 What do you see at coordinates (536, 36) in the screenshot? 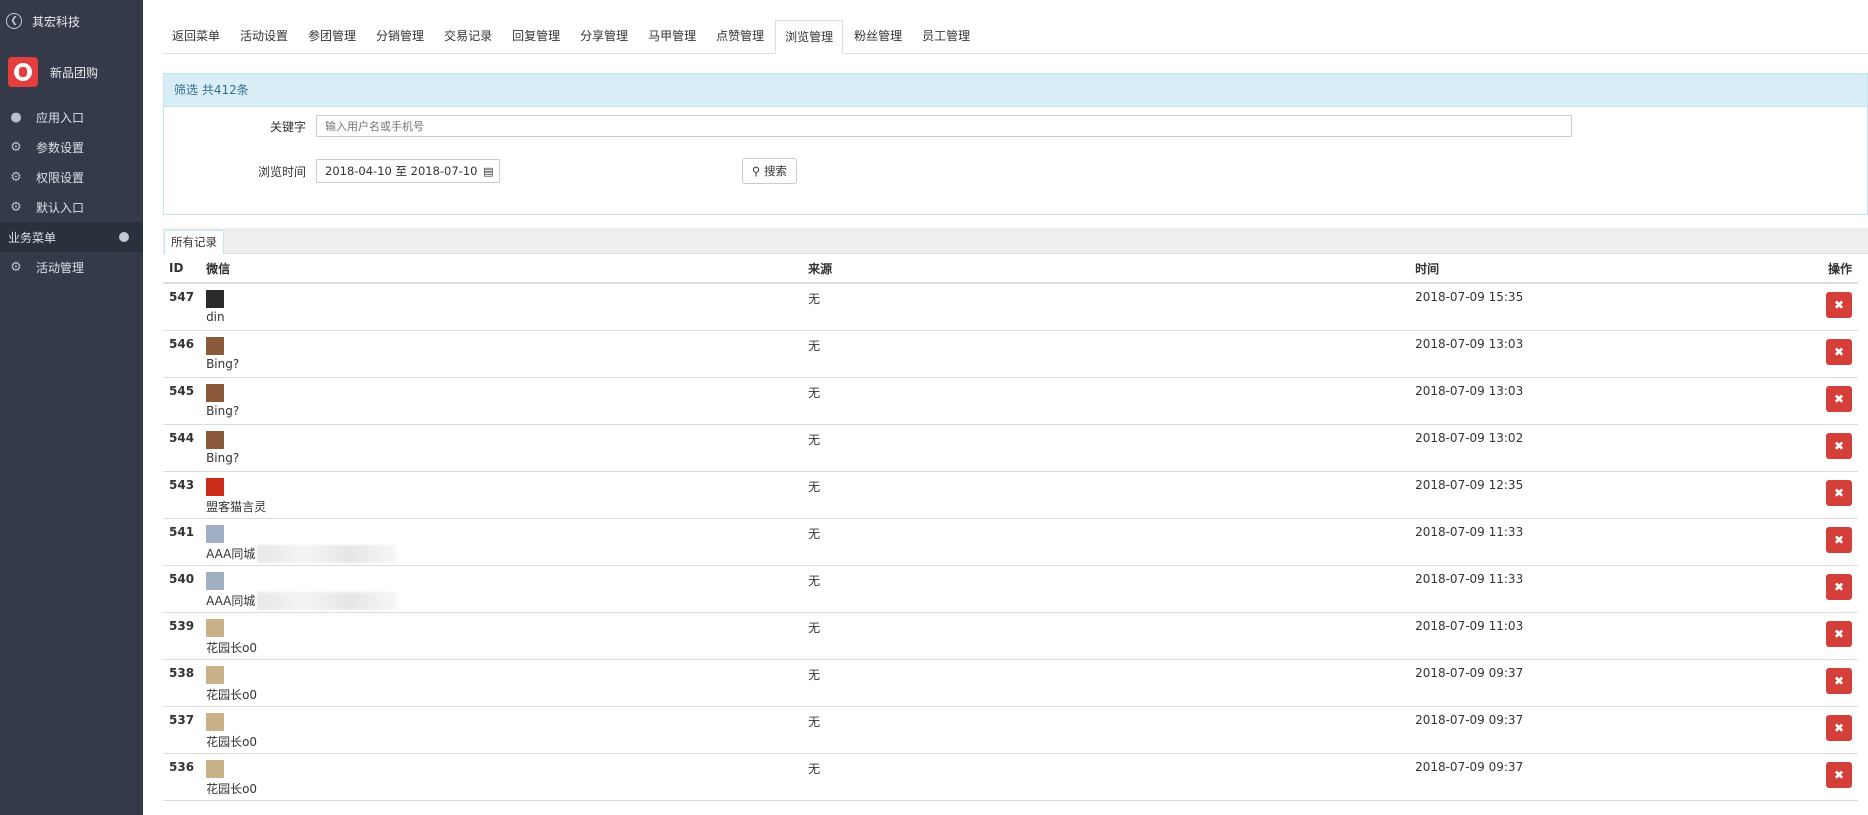
I see `tab-5: 回复管理` at bounding box center [536, 36].